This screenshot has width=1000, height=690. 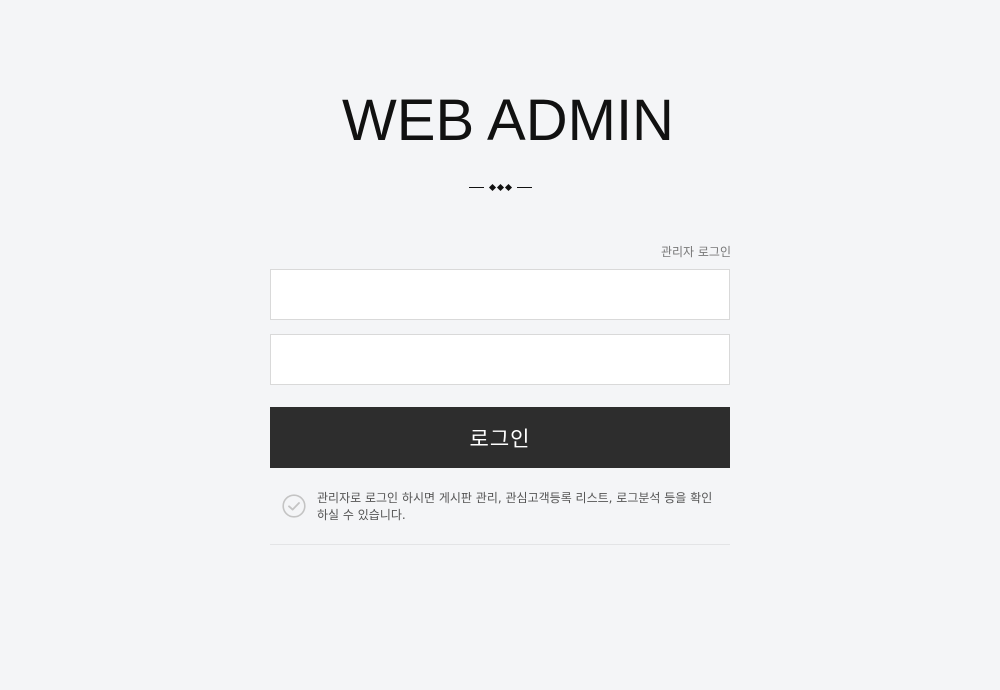 I want to click on bottom-divider, so click(x=500, y=544).